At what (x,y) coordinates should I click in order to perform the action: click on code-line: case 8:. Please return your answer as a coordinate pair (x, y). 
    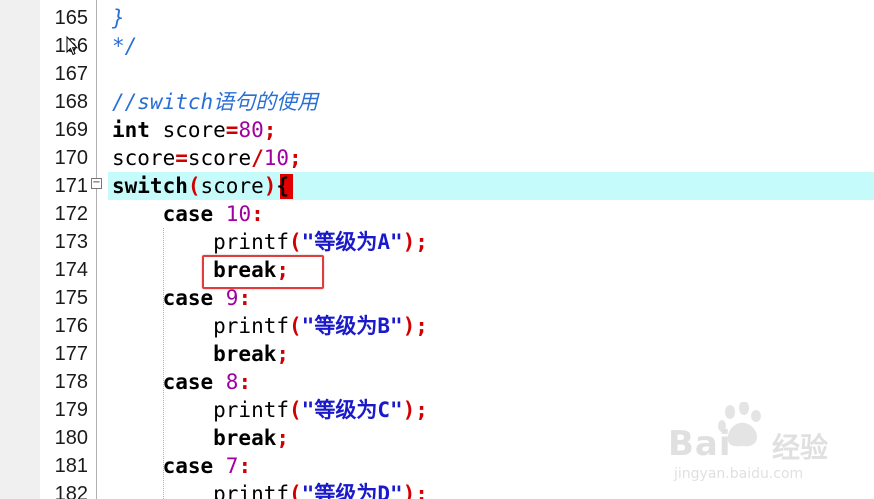
    Looking at the image, I should click on (182, 382).